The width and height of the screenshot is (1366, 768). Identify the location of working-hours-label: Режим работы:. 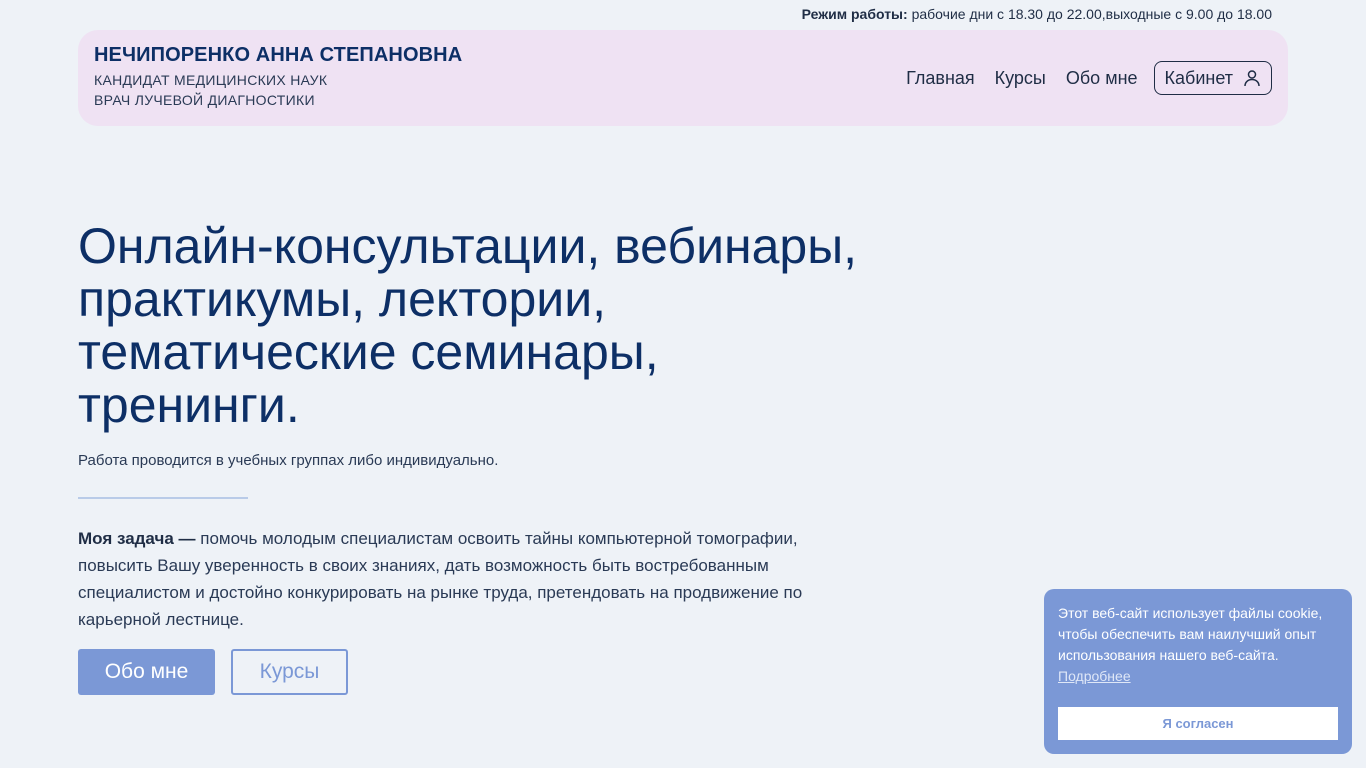
(854, 14).